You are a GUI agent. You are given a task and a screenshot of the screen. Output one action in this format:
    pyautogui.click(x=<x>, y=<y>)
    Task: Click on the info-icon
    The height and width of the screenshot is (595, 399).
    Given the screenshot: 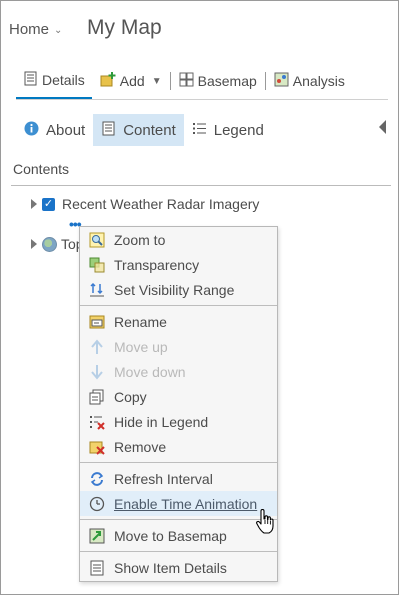 What is the action you would take?
    pyautogui.click(x=31, y=130)
    